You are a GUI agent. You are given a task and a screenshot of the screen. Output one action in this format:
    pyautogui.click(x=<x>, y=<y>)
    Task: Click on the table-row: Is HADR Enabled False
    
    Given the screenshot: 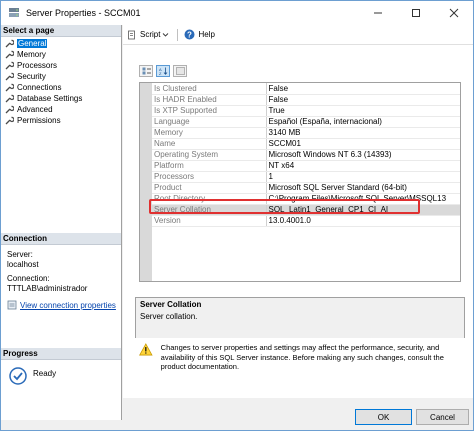 What is the action you would take?
    pyautogui.click(x=306, y=100)
    